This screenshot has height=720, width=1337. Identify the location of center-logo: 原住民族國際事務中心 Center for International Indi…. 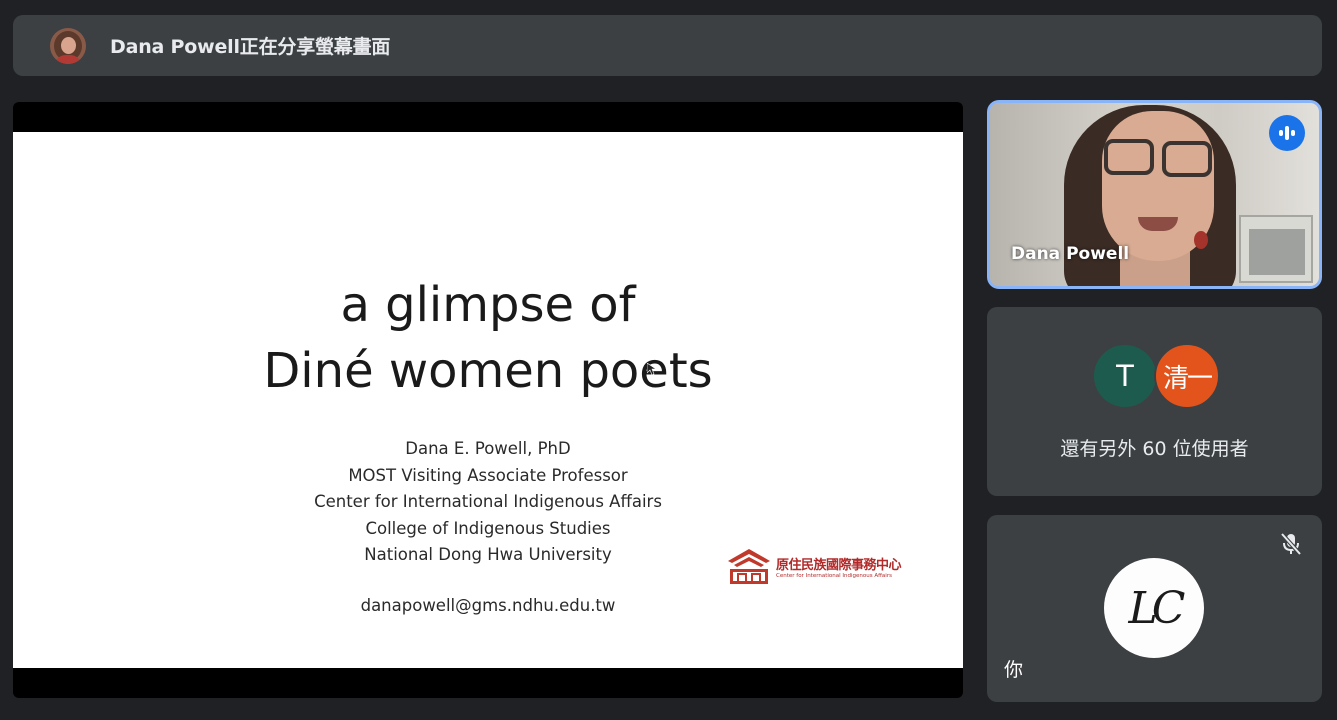
(821, 566).